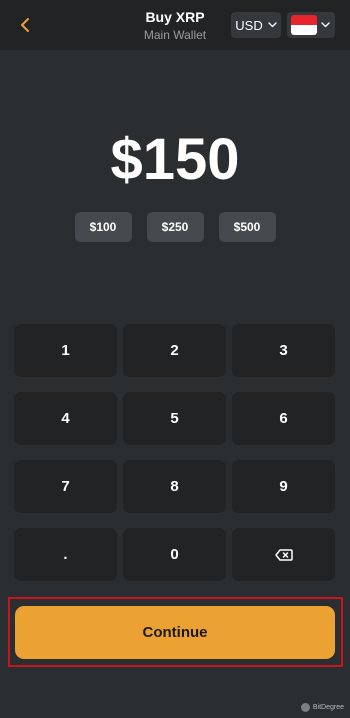 This screenshot has height=718, width=350. What do you see at coordinates (175, 17) in the screenshot?
I see `page-title: Buy XRP` at bounding box center [175, 17].